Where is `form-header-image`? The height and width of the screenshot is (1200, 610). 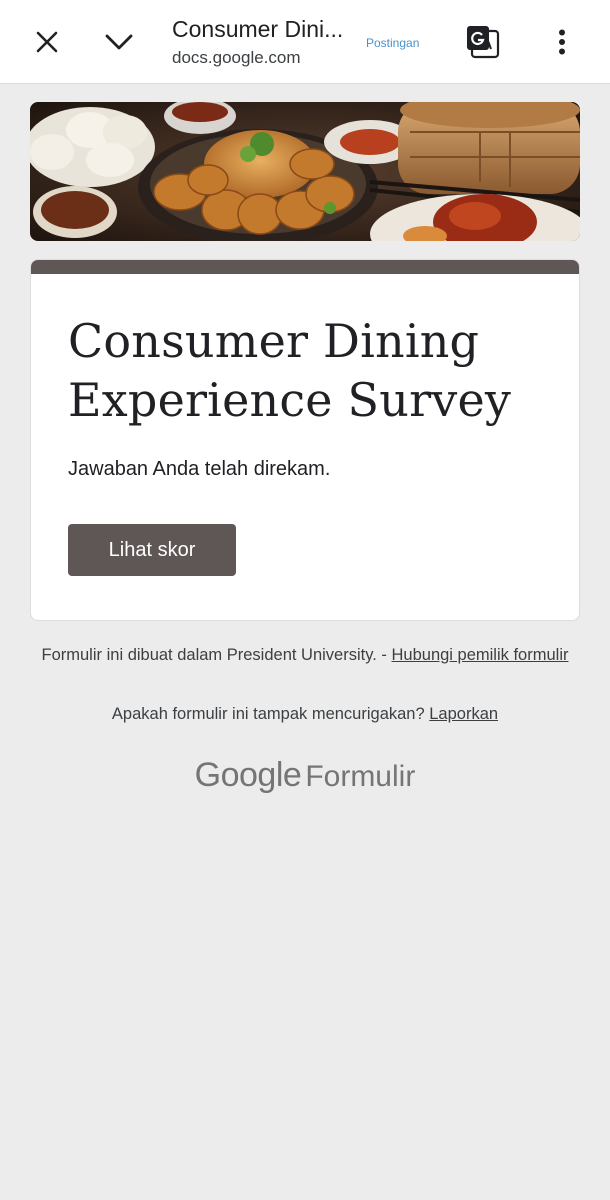 form-header-image is located at coordinates (305, 171).